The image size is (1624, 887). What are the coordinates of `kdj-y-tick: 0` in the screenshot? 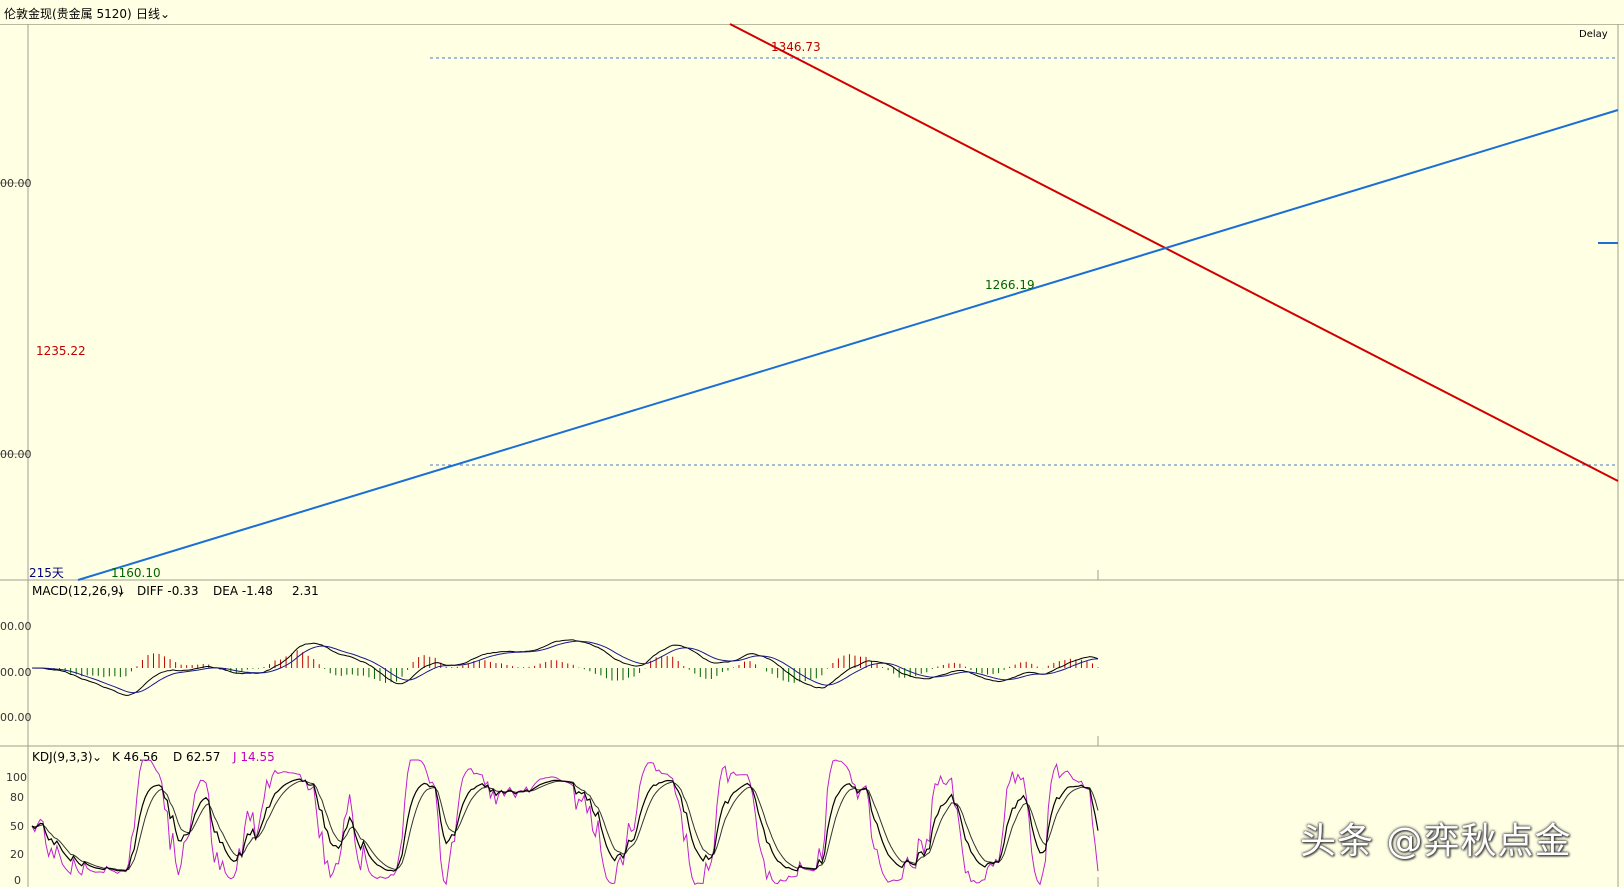 It's located at (17, 880).